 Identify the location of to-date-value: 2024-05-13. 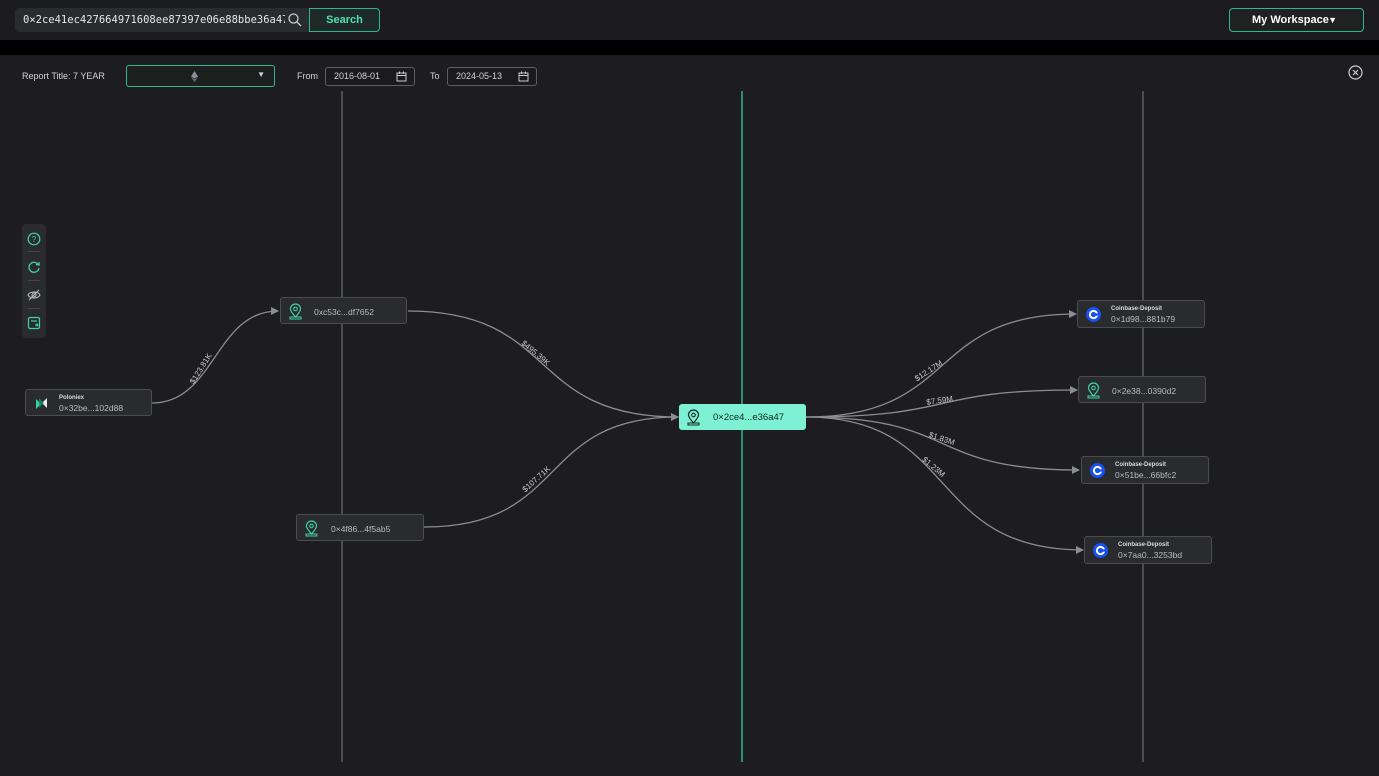
(479, 76).